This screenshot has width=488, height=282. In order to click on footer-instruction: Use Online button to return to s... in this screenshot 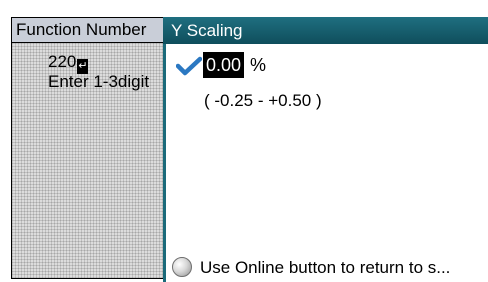, I will do `click(325, 267)`.